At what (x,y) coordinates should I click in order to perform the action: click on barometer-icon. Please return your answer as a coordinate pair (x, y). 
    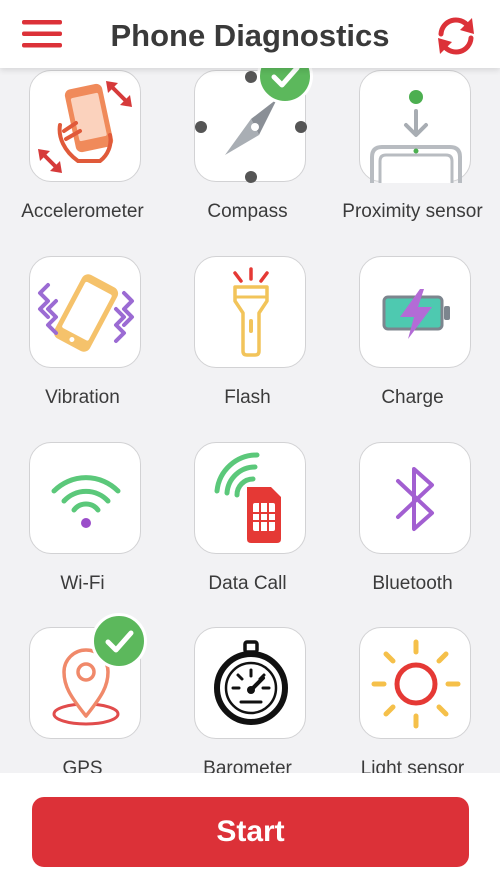
    Looking at the image, I should click on (251, 682).